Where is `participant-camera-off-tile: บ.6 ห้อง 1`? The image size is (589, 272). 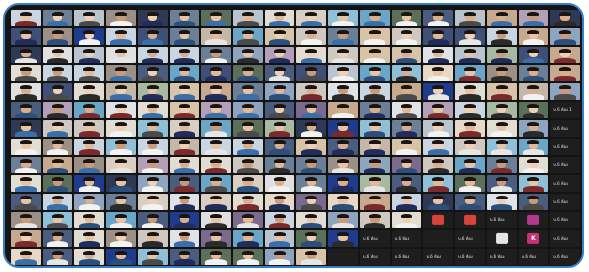
participant-camera-off-tile: บ.6 ห้อง 1 is located at coordinates (565, 110).